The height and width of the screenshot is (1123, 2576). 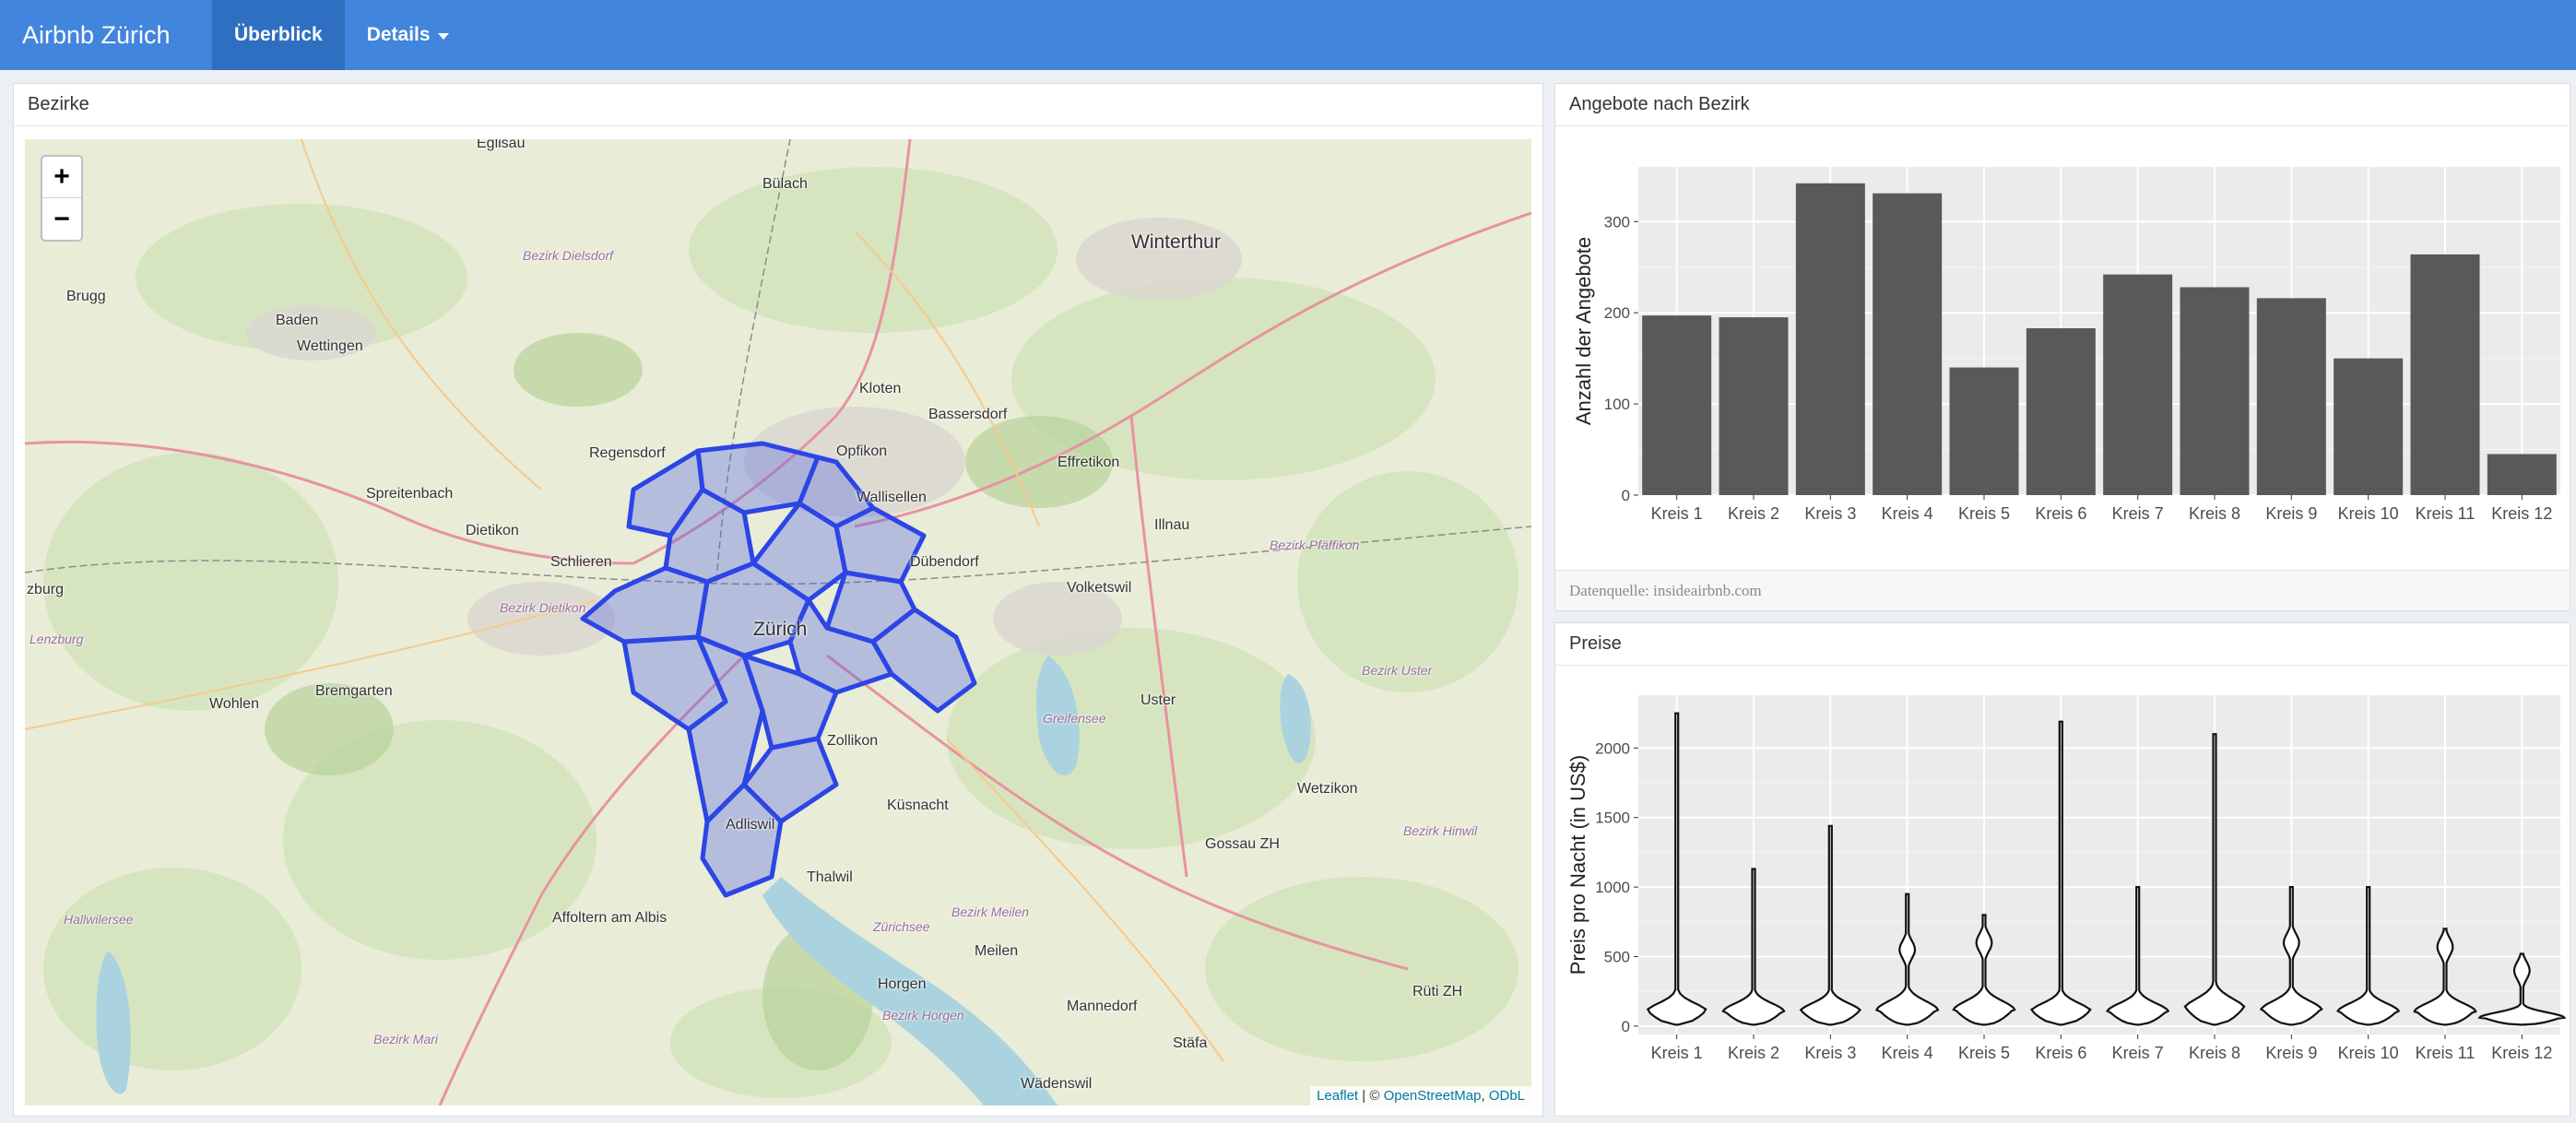 I want to click on place-label: Uster, so click(x=1158, y=700).